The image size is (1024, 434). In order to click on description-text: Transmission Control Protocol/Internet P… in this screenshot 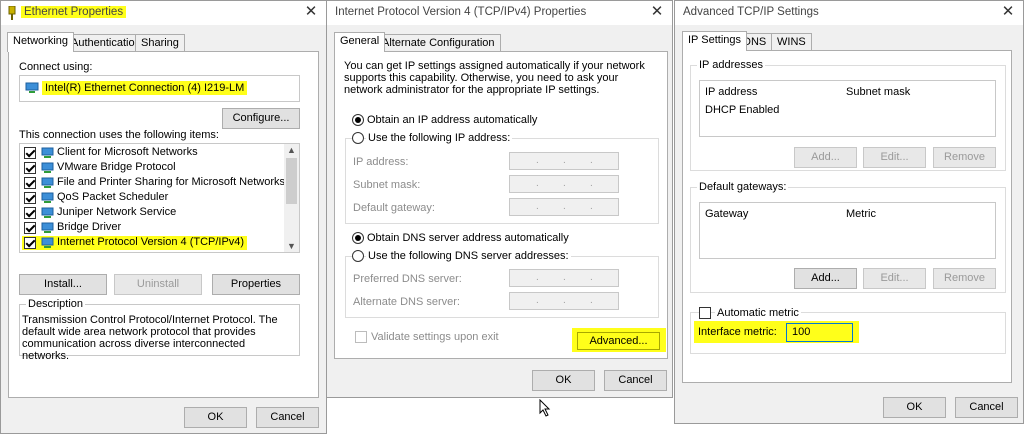, I will do `click(150, 338)`.